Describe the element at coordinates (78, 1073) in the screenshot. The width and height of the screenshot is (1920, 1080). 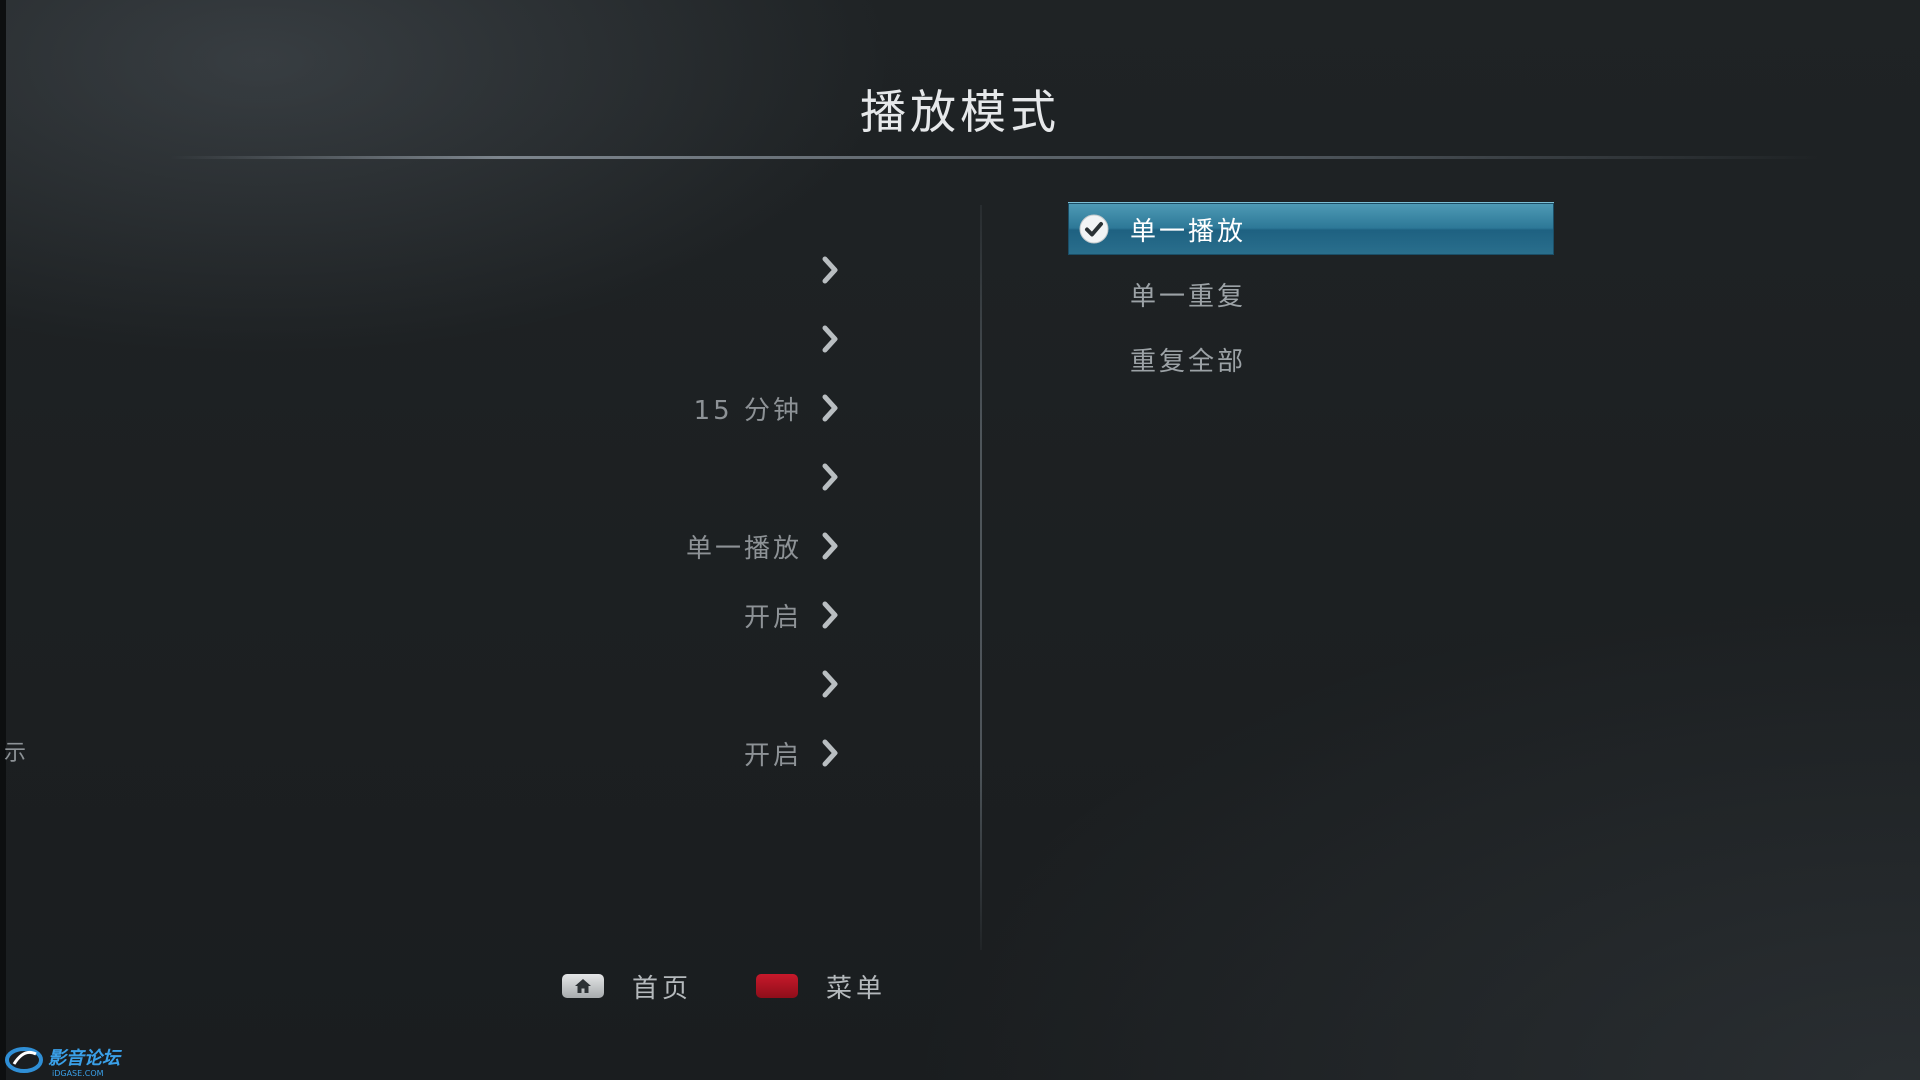
I see `watermark-subtext: iDGASE.COM` at that location.